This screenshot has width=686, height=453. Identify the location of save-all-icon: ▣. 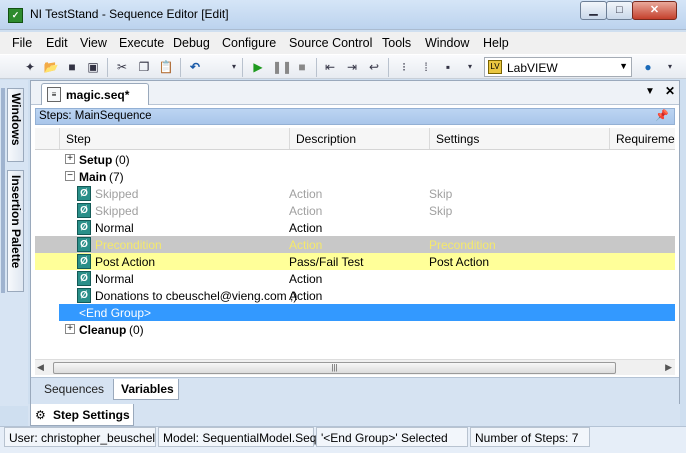
(93, 67).